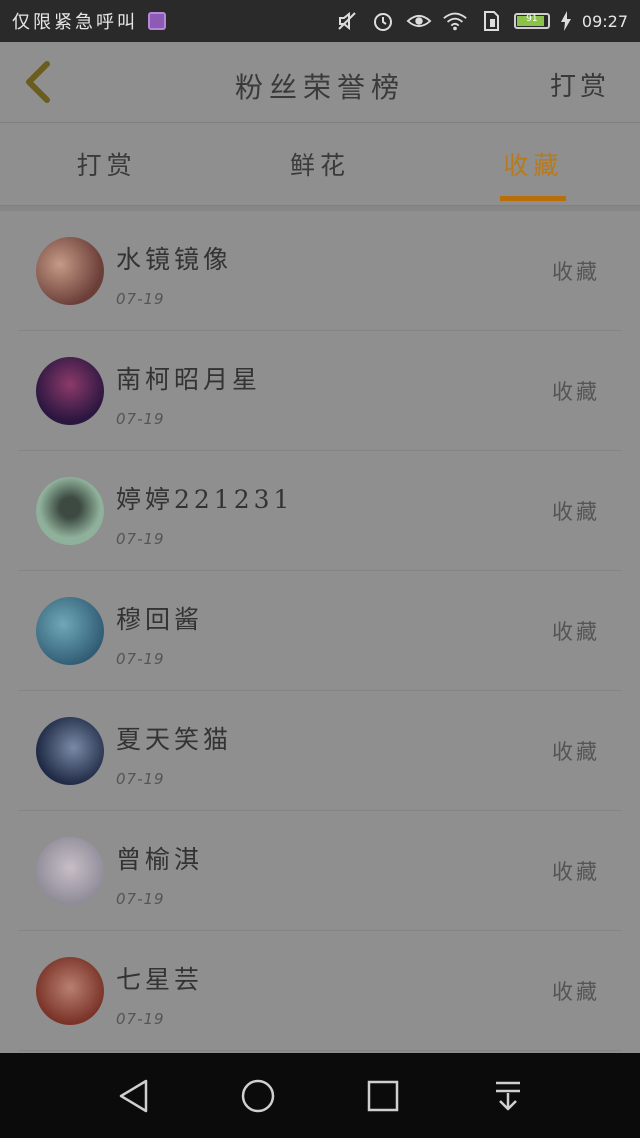 The image size is (640, 1138). I want to click on back-button, so click(38, 82).